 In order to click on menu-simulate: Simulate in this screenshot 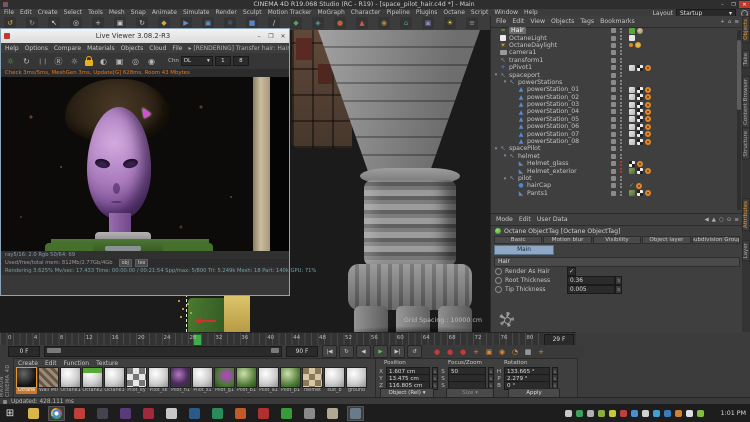, I will do `click(196, 12)`.